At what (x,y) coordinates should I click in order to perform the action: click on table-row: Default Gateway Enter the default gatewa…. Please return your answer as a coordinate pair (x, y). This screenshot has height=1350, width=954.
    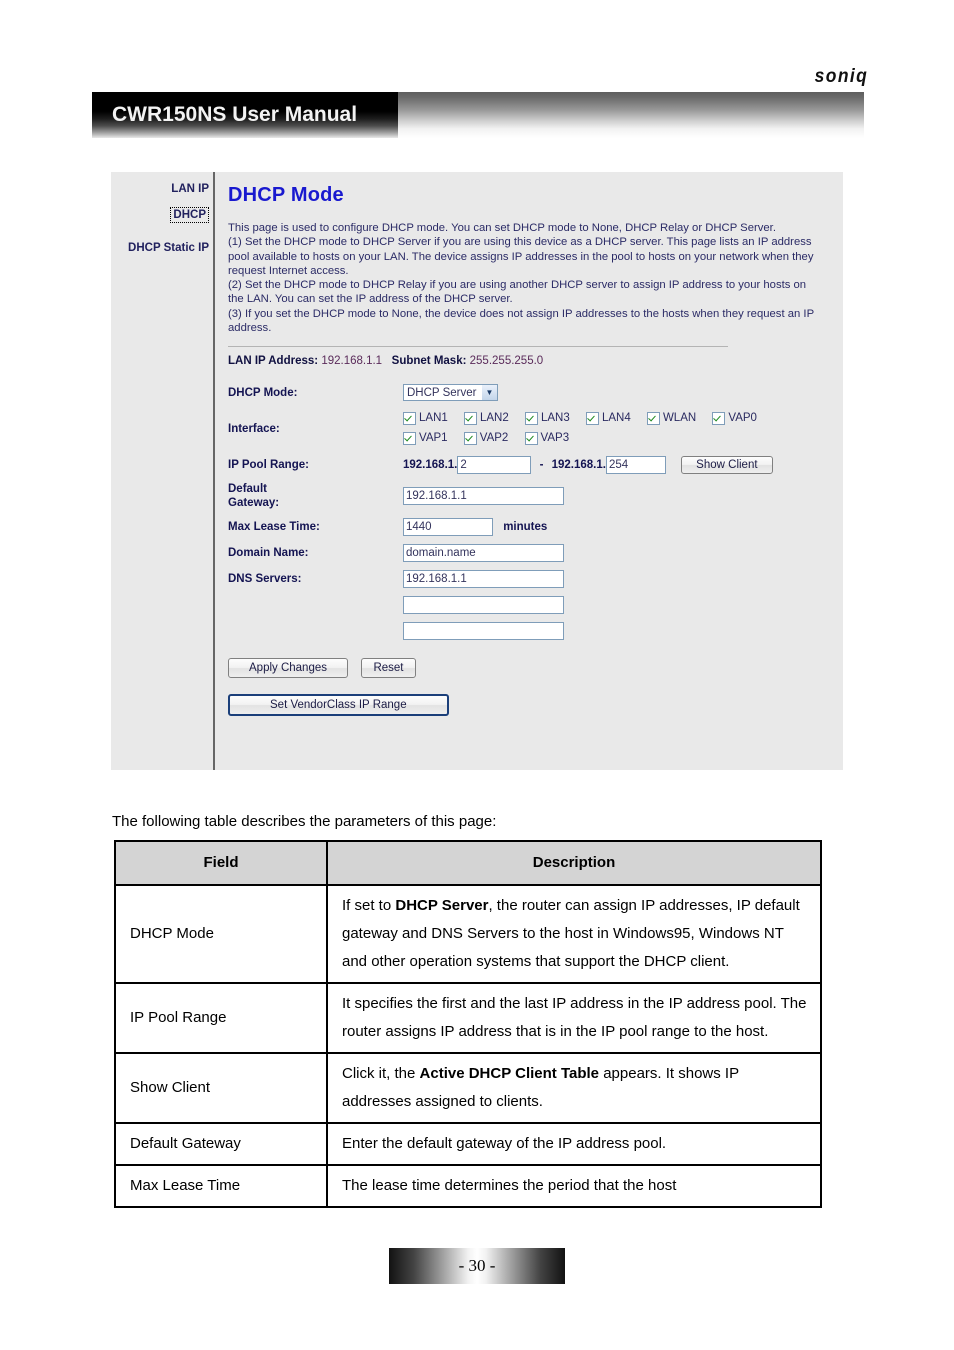
    Looking at the image, I should click on (468, 1144).